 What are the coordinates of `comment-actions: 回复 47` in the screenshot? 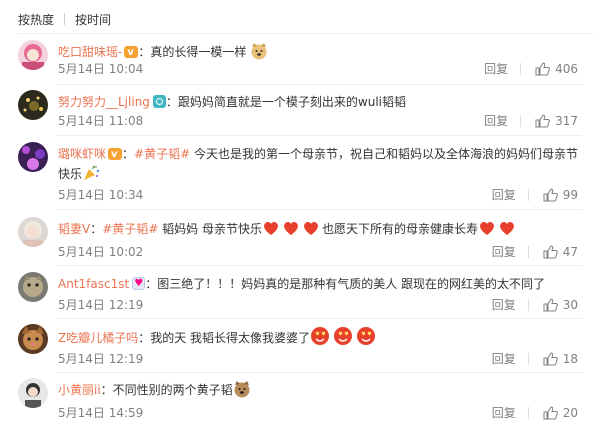 It's located at (535, 251).